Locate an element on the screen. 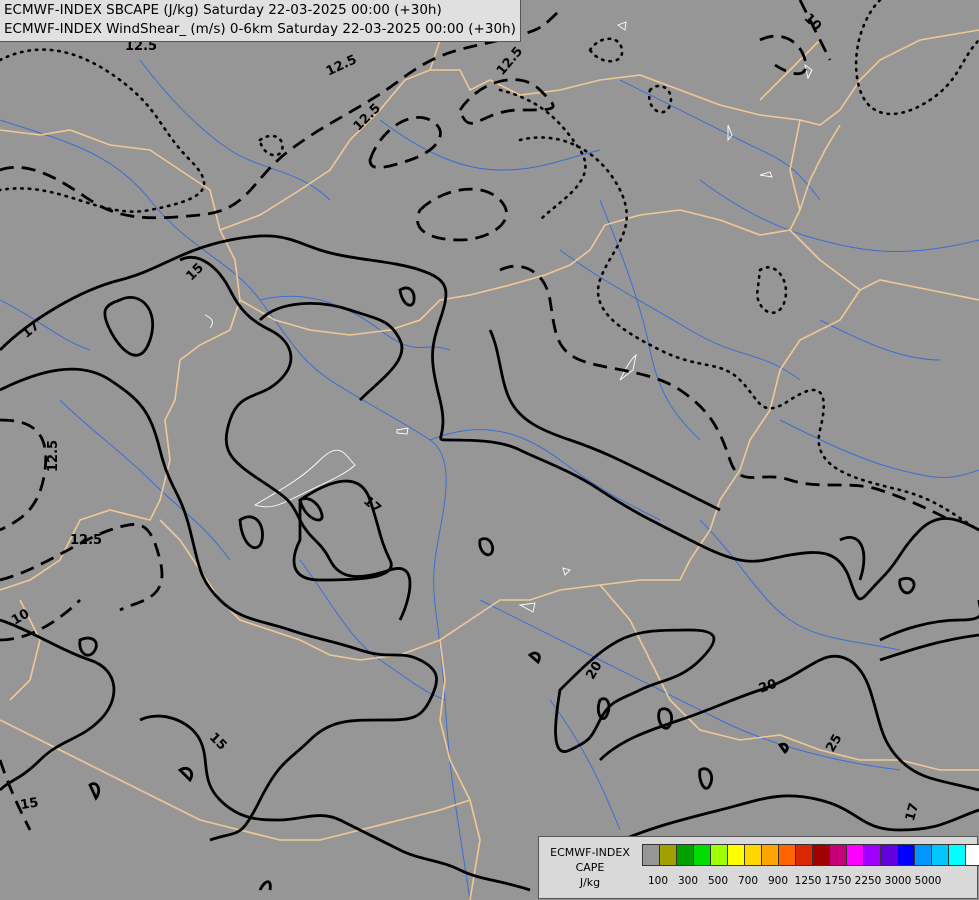  legend-tick: 300 is located at coordinates (688, 881).